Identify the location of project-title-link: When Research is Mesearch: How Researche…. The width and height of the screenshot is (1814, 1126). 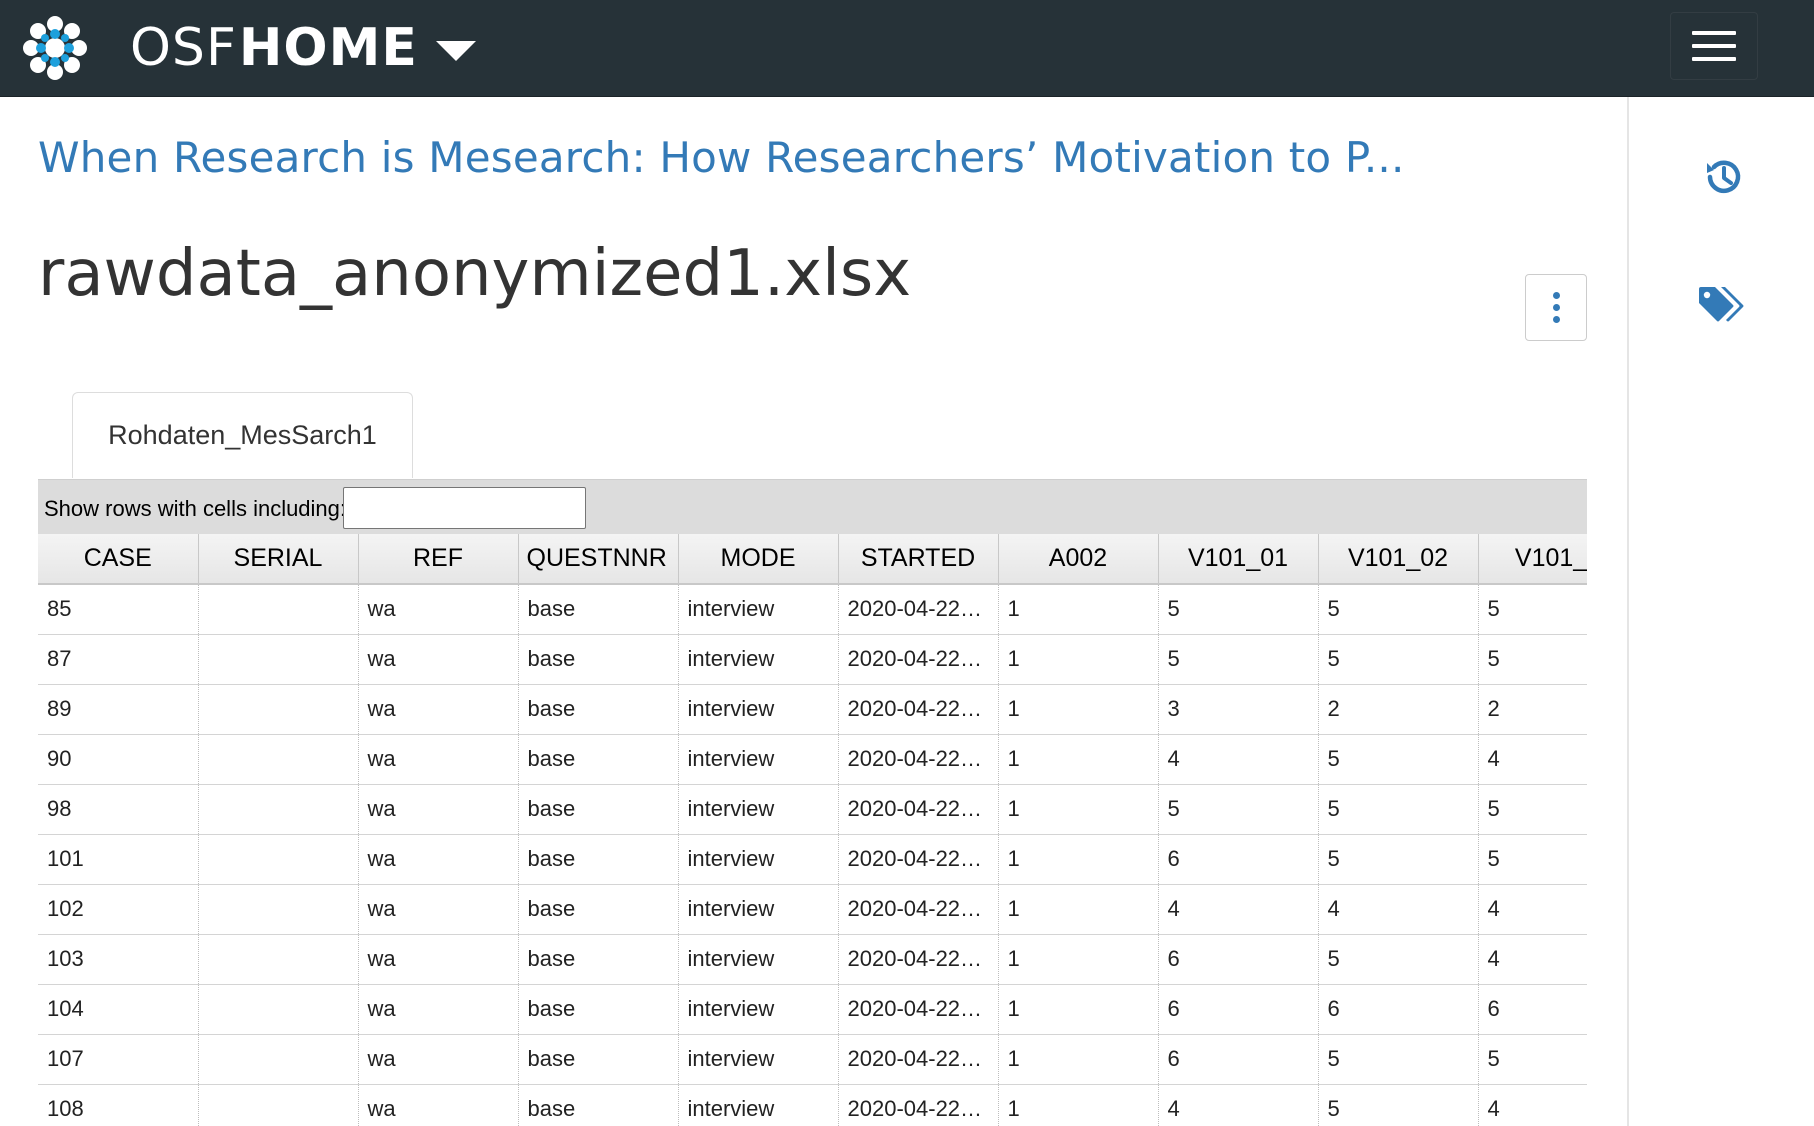
(721, 157).